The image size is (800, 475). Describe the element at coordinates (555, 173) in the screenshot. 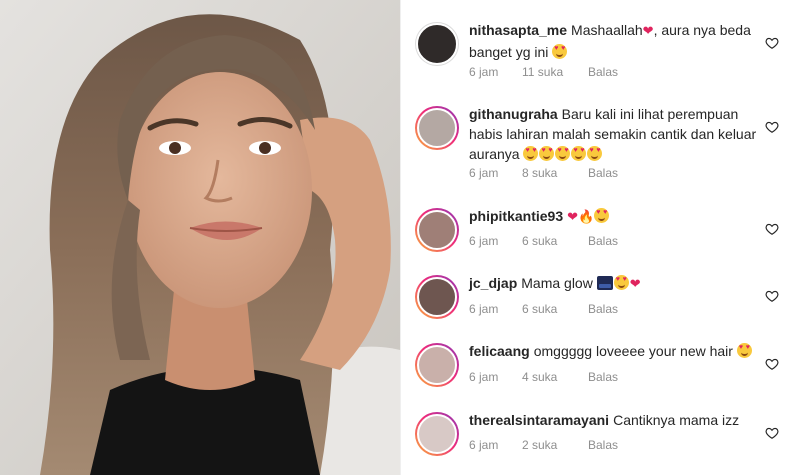

I see `comment-likes-count: 8 suka` at that location.